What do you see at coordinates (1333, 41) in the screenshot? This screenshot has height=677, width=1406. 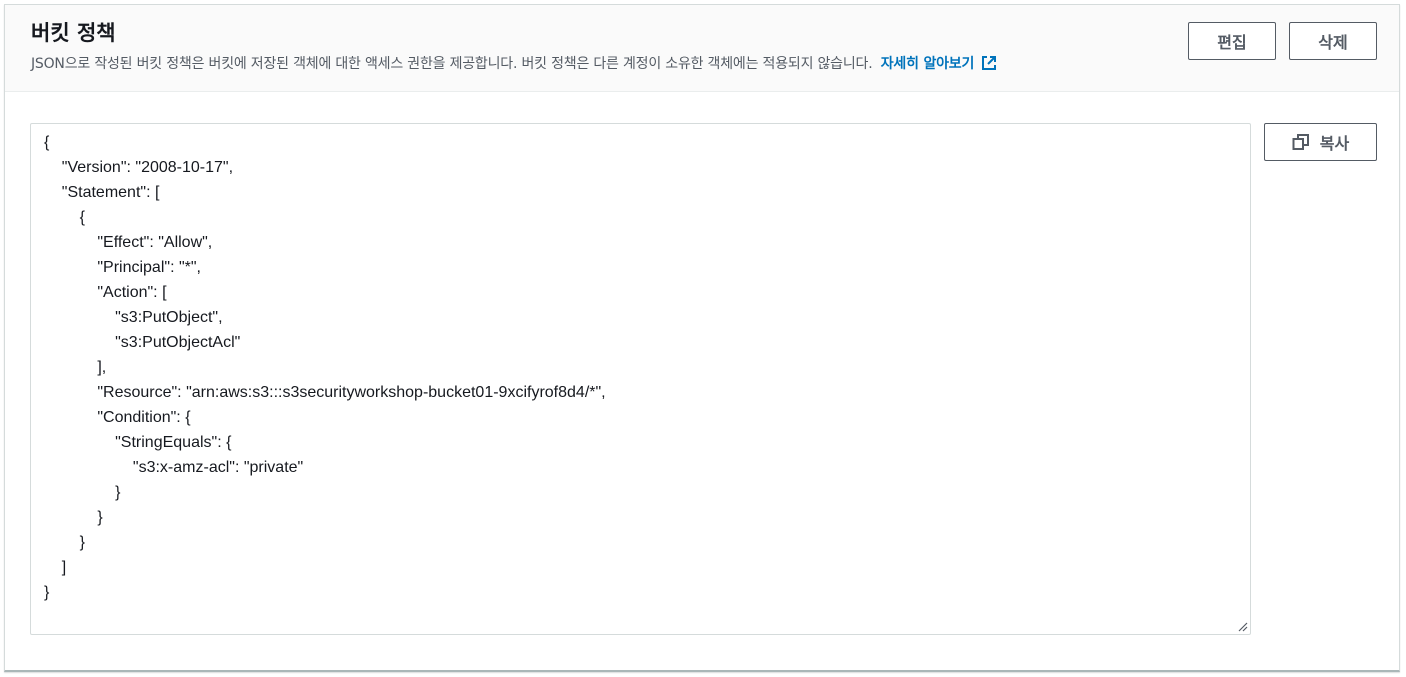 I see `delete-button: 삭제` at bounding box center [1333, 41].